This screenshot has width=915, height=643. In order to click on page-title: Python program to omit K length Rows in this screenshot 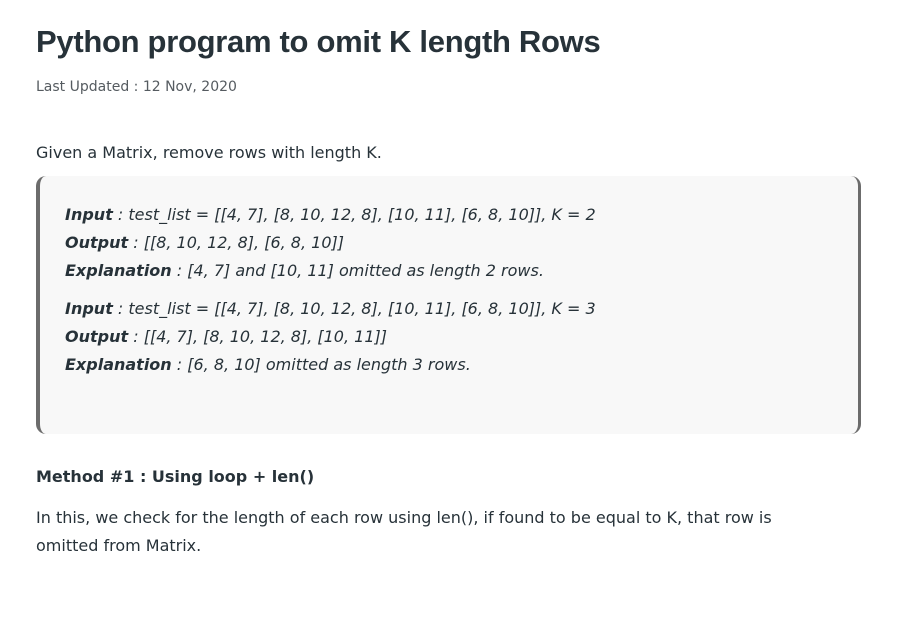, I will do `click(318, 41)`.